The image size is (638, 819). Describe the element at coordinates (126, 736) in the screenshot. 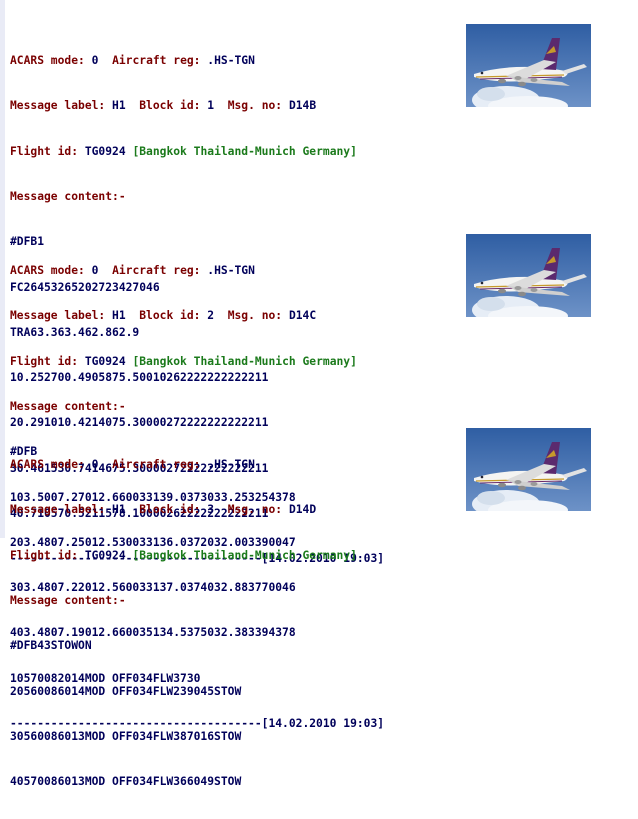

I see `content-line: 30560086013MOD OFF034FLW387016STOW` at that location.